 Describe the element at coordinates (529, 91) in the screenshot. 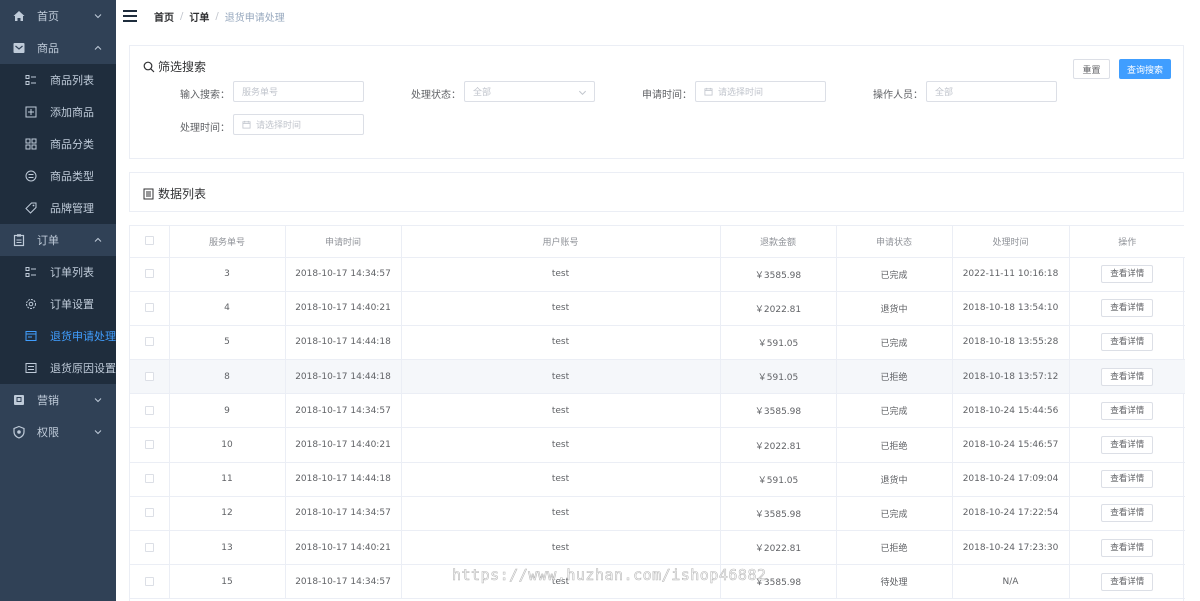

I see `status-select: 全部` at that location.